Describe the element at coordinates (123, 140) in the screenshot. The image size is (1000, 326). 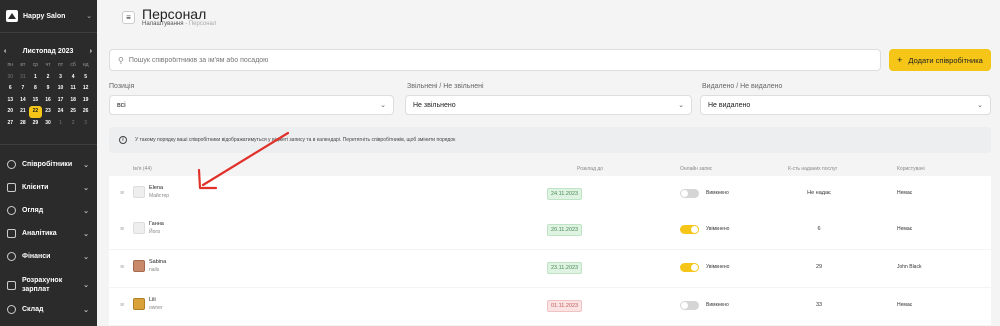
I see `info-icon: i` at that location.